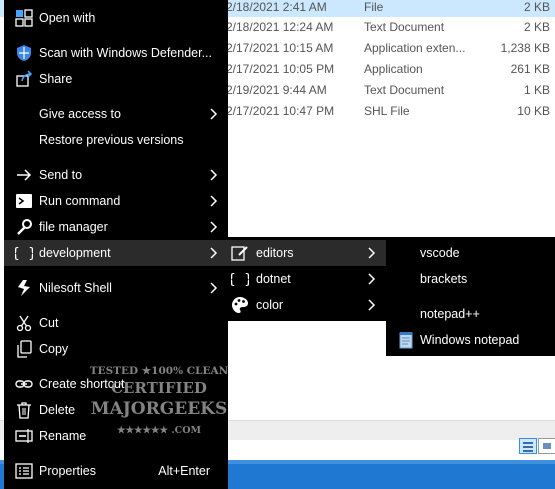 Image resolution: width=555 pixels, height=489 pixels. What do you see at coordinates (159, 388) in the screenshot?
I see `watermark-line2: CERTIFIED` at bounding box center [159, 388].